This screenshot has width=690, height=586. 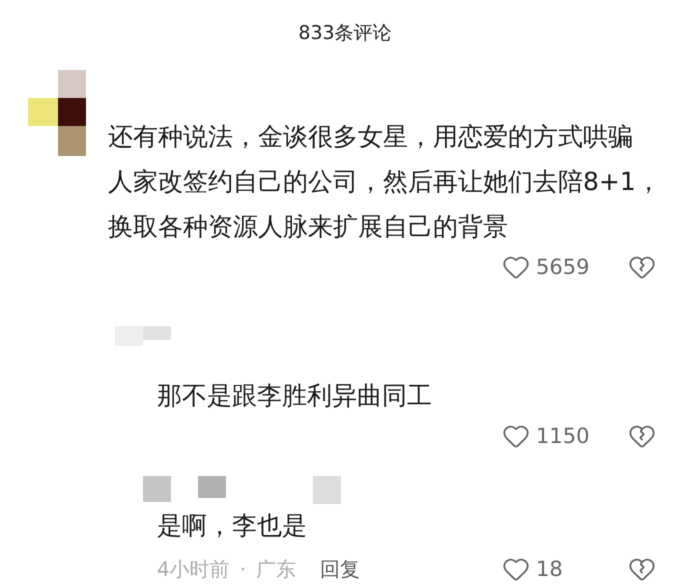 I want to click on comment-location: 广东, so click(x=276, y=569).